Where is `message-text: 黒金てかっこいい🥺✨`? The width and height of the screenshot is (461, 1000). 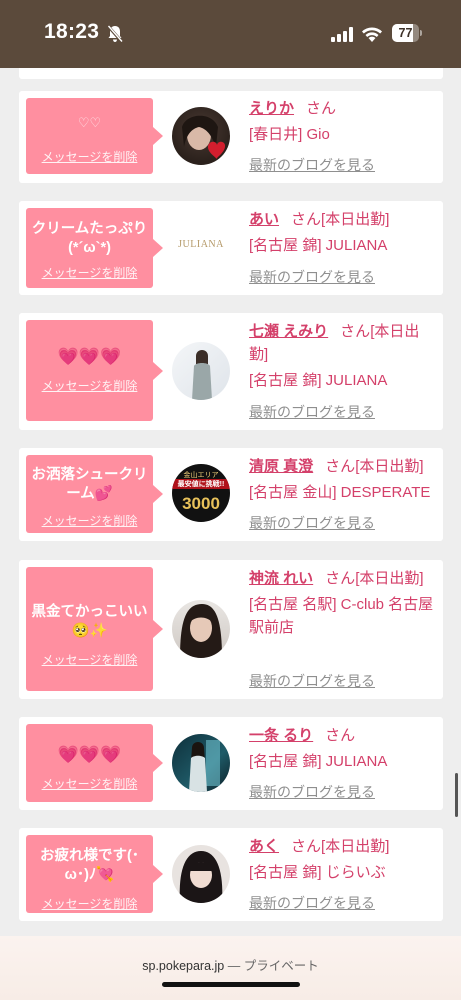
message-text: 黒金てかっこいい🥺✨ is located at coordinates (89, 621).